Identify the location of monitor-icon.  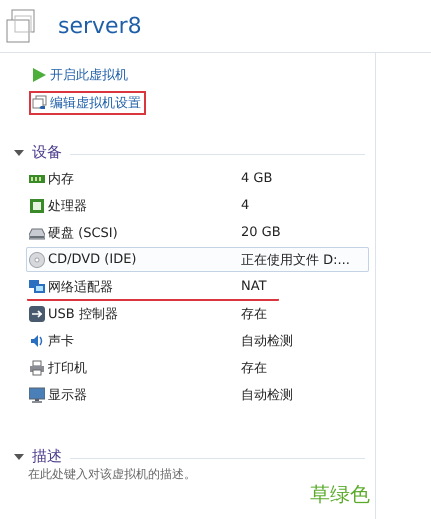
(37, 394).